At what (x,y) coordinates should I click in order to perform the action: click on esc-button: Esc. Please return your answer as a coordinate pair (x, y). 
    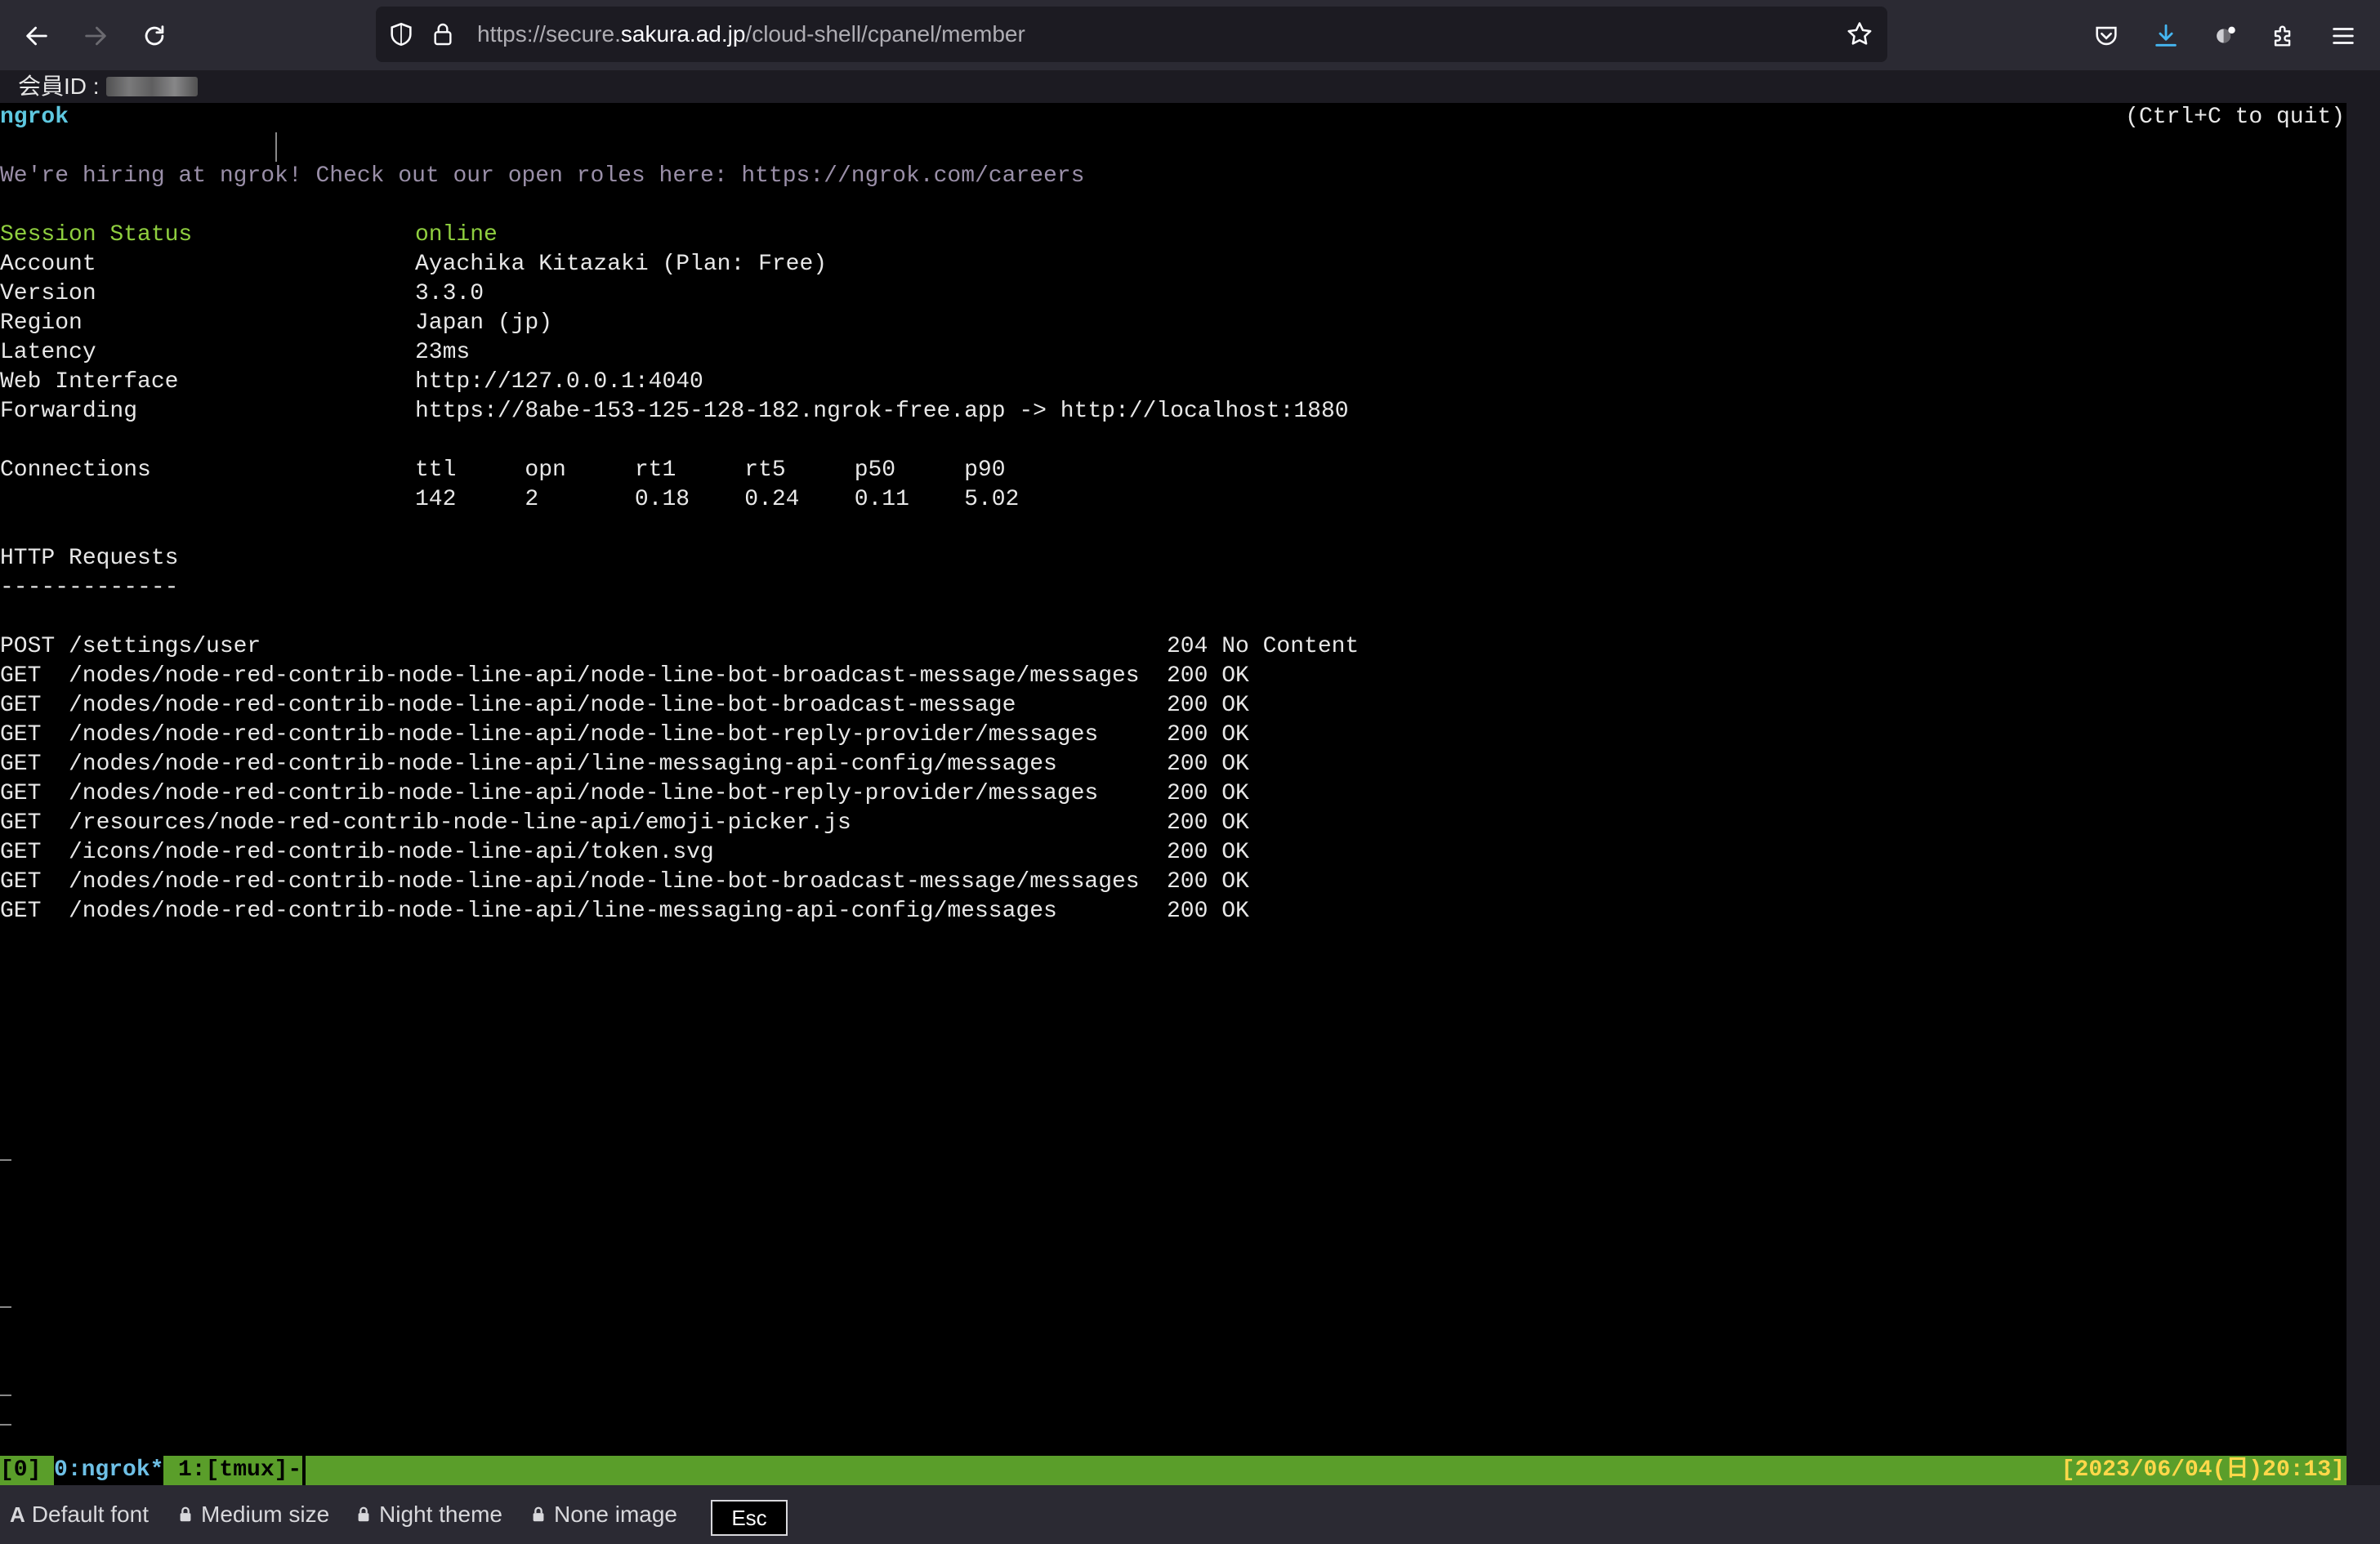
    Looking at the image, I should click on (750, 1518).